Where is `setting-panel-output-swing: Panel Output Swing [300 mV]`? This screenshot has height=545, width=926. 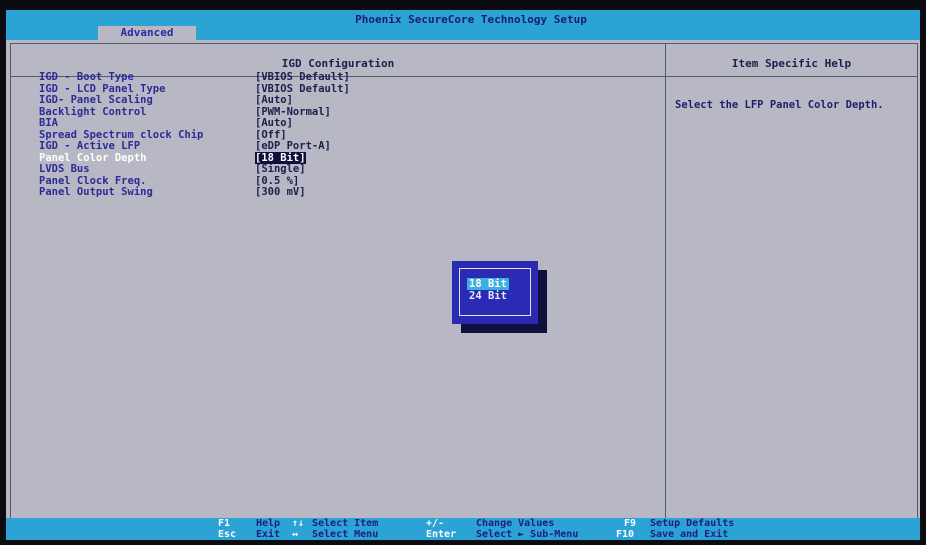
setting-panel-output-swing: Panel Output Swing [300 mV] is located at coordinates (339, 192).